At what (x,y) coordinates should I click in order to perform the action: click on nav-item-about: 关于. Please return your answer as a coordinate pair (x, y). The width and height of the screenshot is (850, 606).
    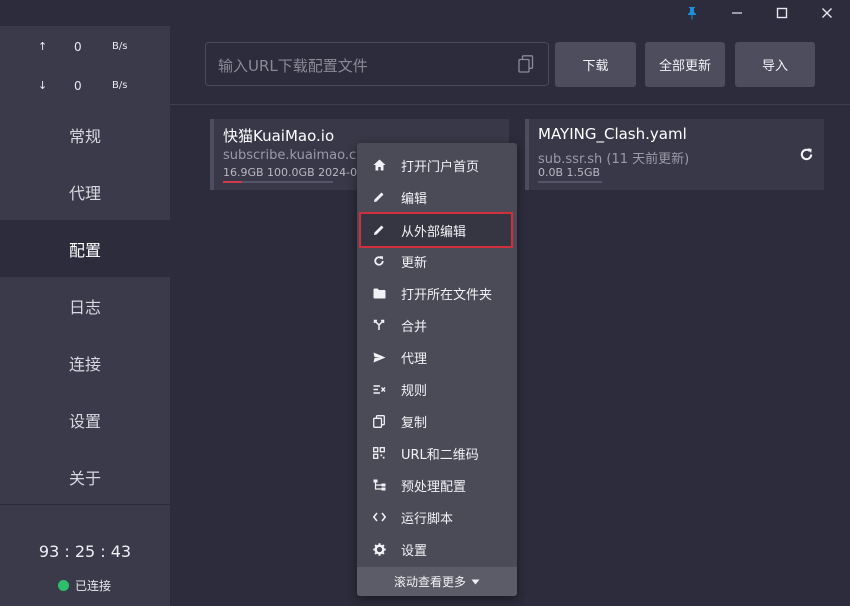
    Looking at the image, I should click on (85, 476).